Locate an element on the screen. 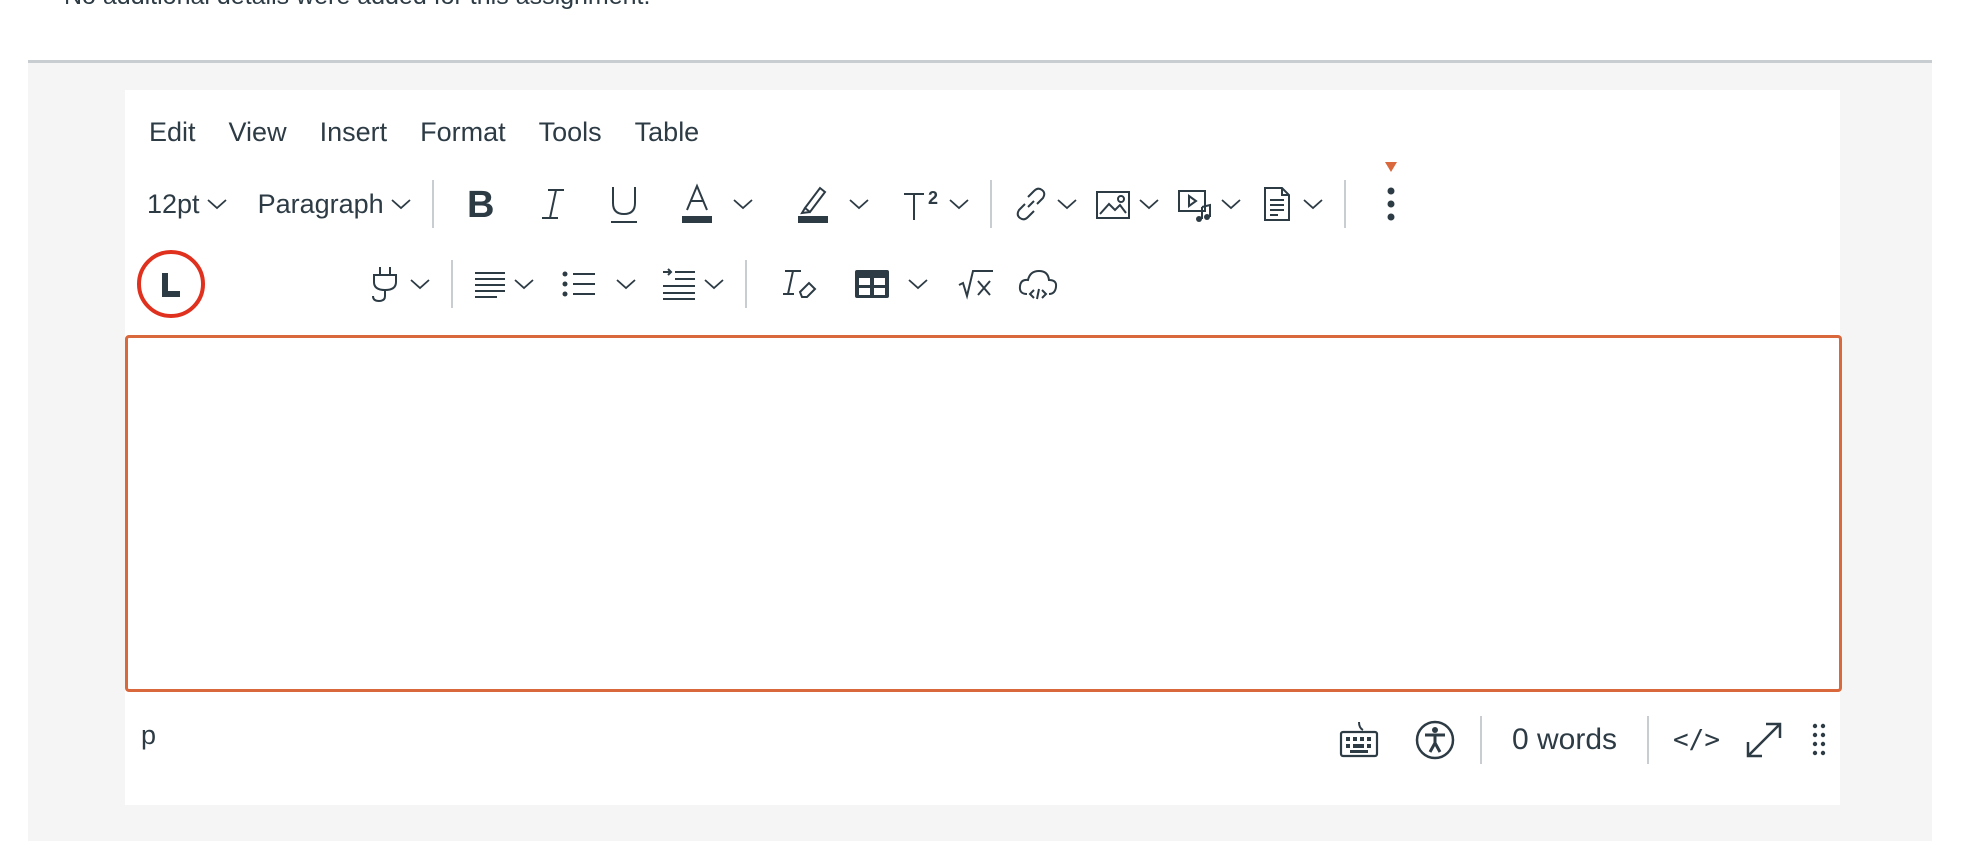 Image resolution: width=1970 pixels, height=854 pixels. italic-icon is located at coordinates (552, 204).